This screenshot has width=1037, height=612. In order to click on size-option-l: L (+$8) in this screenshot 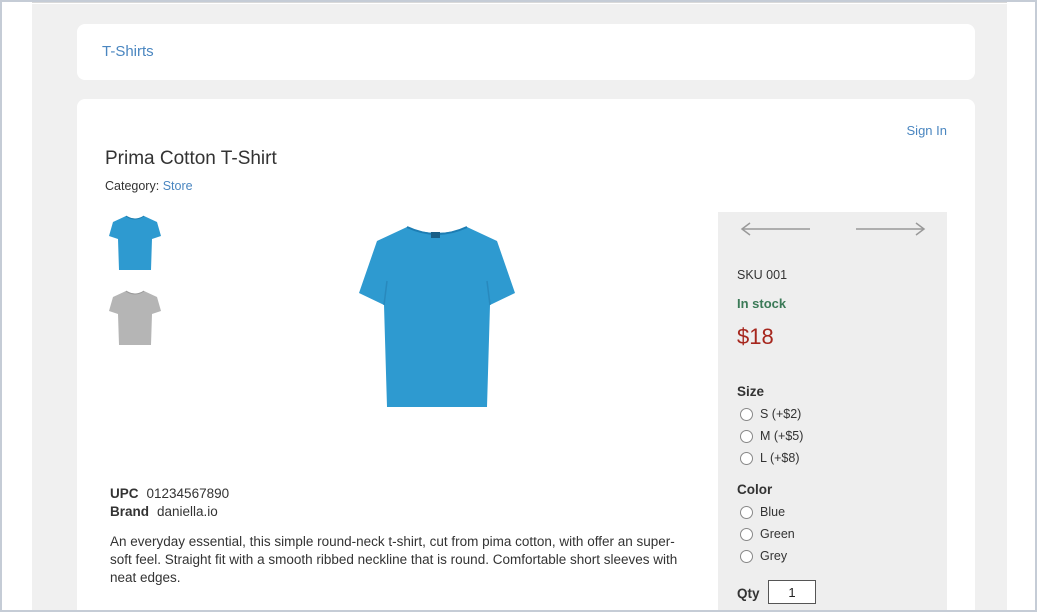, I will do `click(770, 458)`.